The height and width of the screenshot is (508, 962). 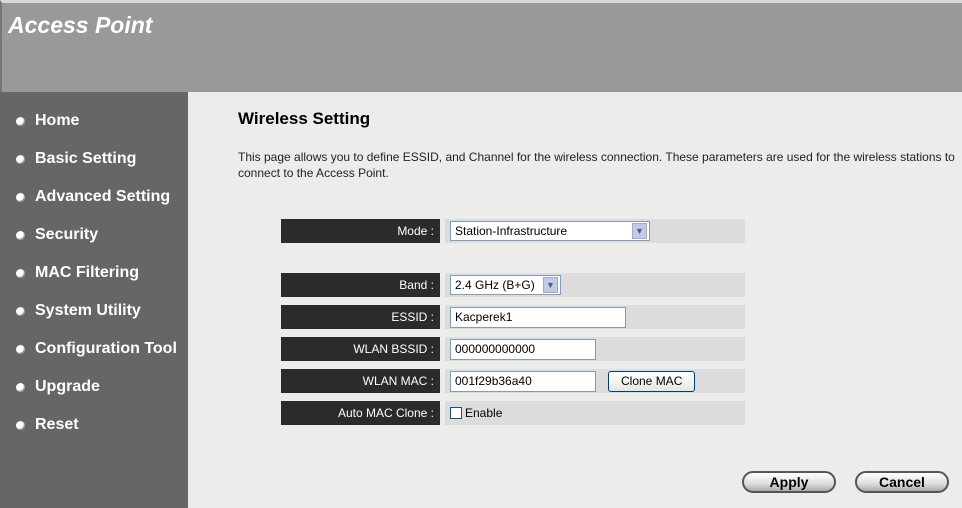 I want to click on sidebar-item-configuration-tool: Configuration Tool, so click(x=96, y=349).